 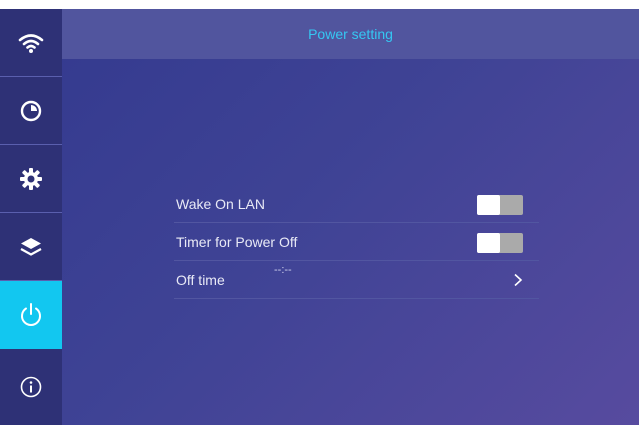 I want to click on setting-row-timer-power-off: Timer for Power Off, so click(x=356, y=242).